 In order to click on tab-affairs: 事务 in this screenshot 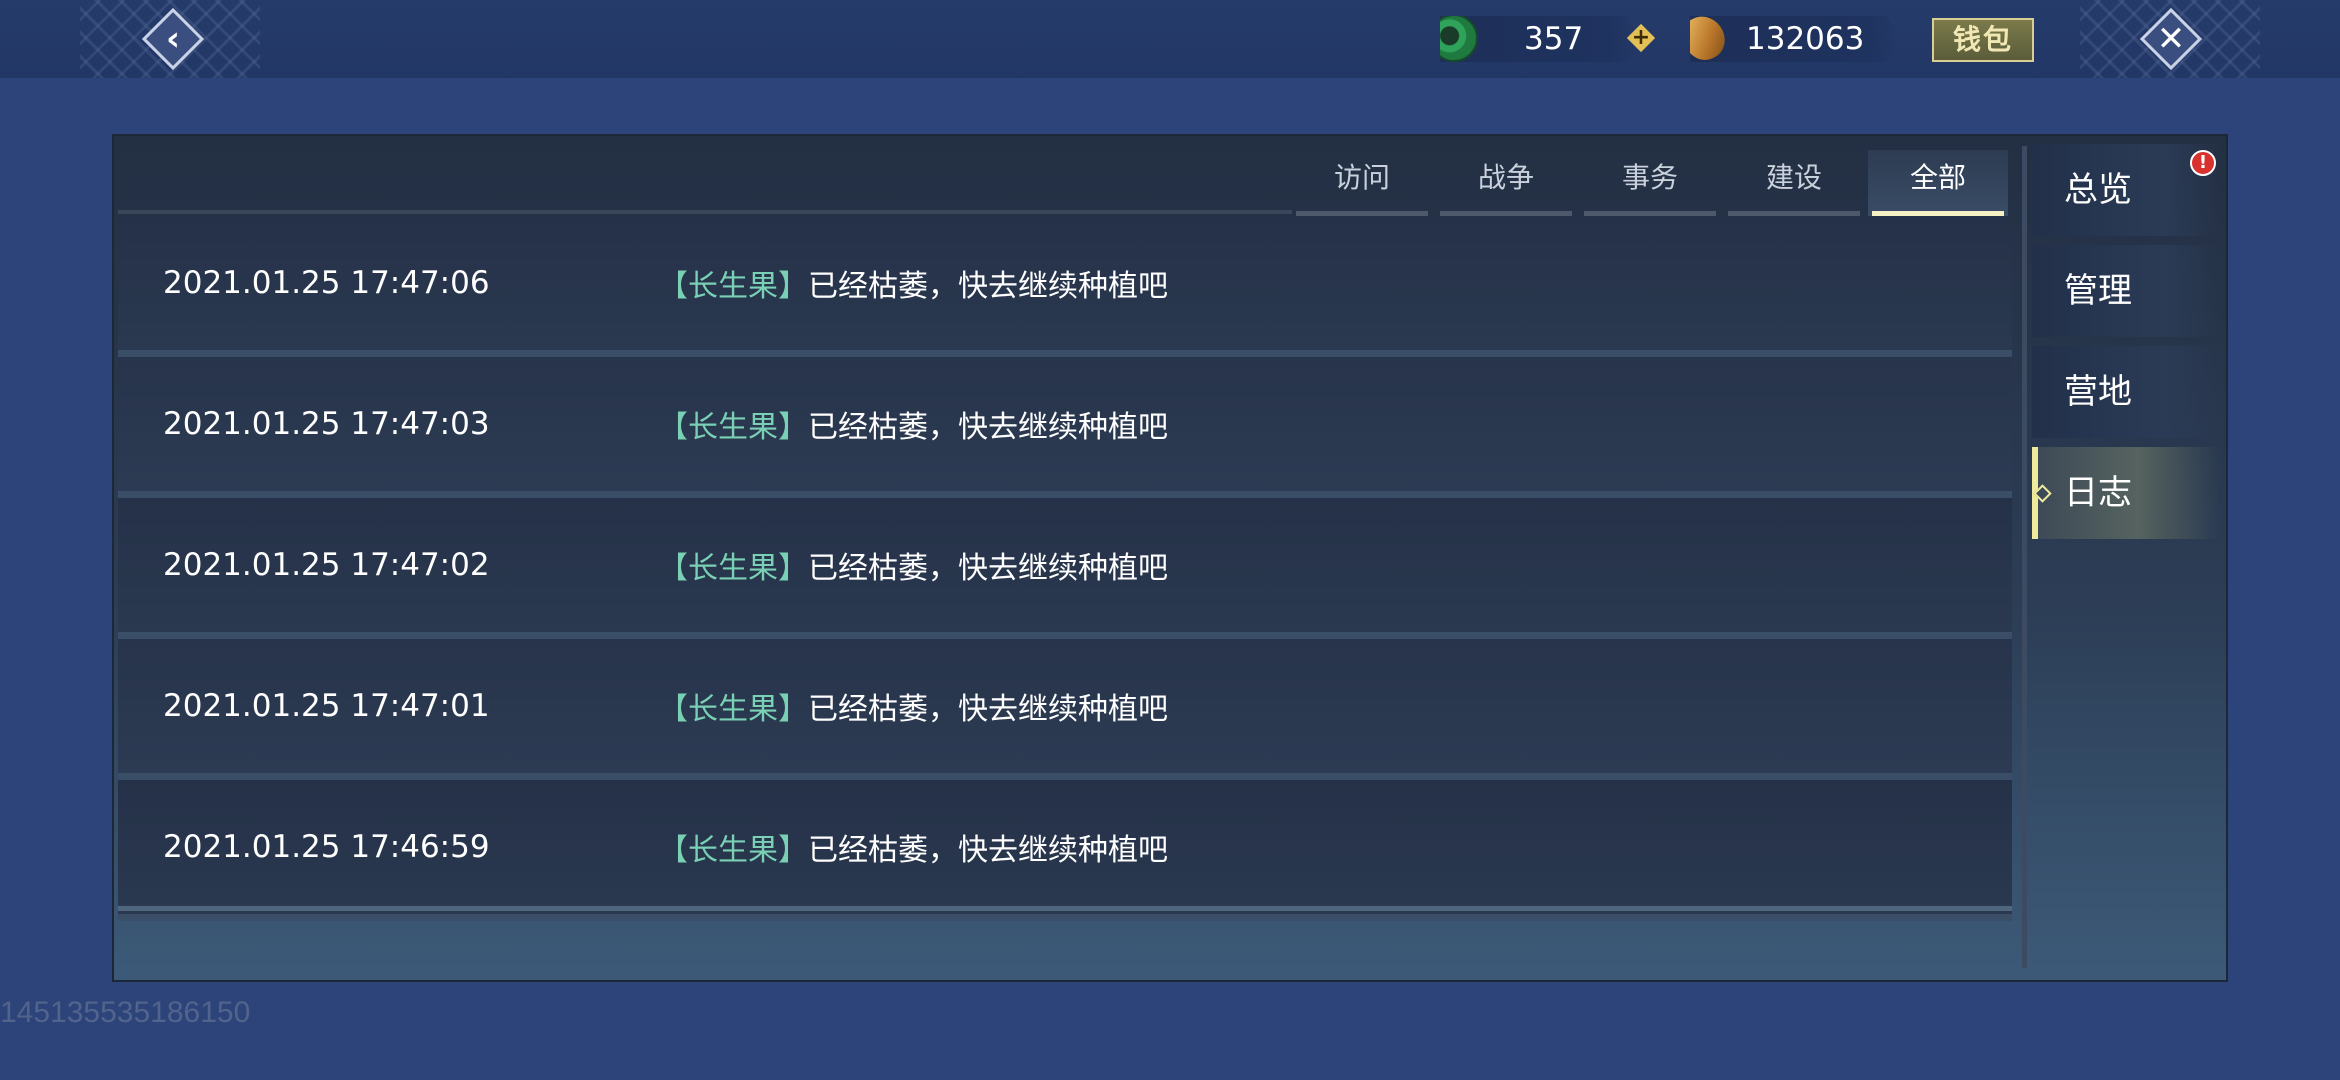, I will do `click(1650, 183)`.